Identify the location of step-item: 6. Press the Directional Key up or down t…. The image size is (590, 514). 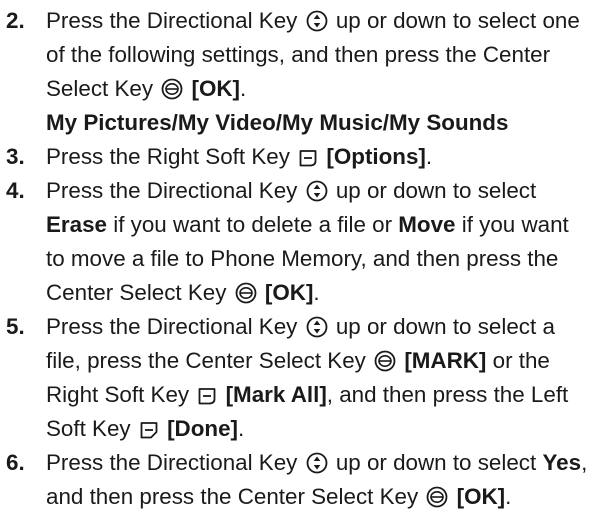
(298, 480).